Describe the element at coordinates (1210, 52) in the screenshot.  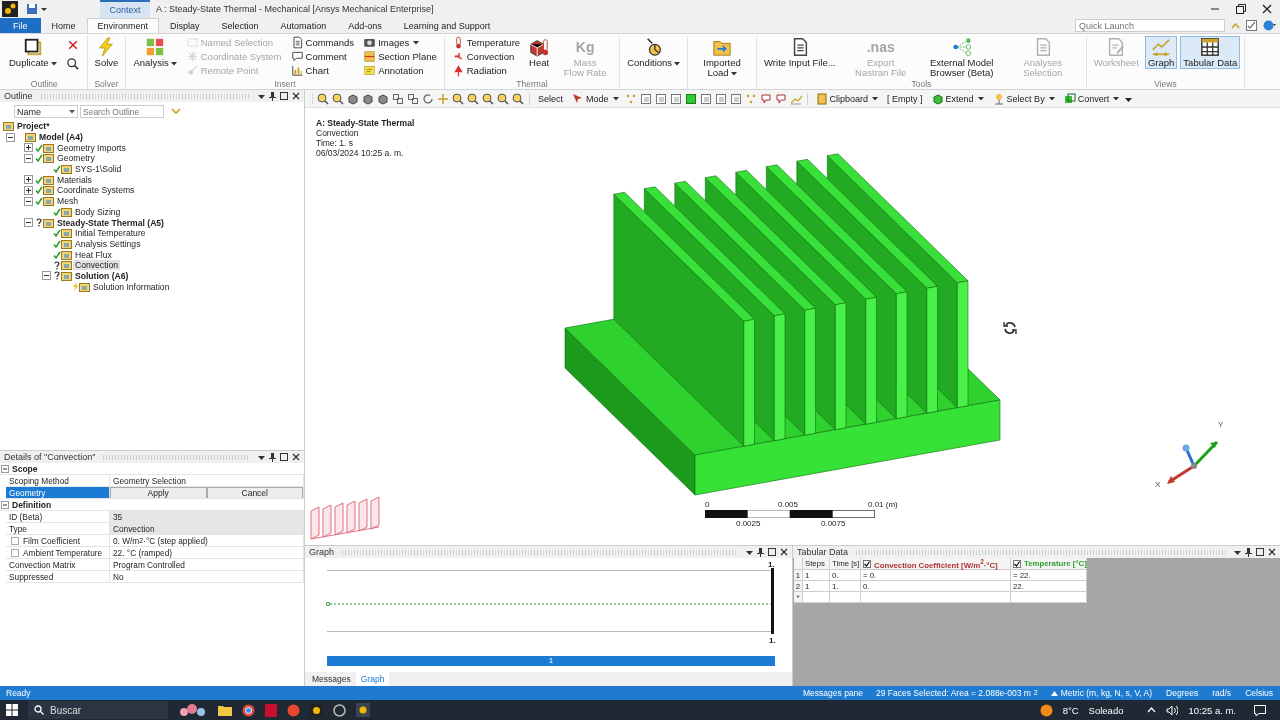
I see `ribbon-button: Tabular Data` at that location.